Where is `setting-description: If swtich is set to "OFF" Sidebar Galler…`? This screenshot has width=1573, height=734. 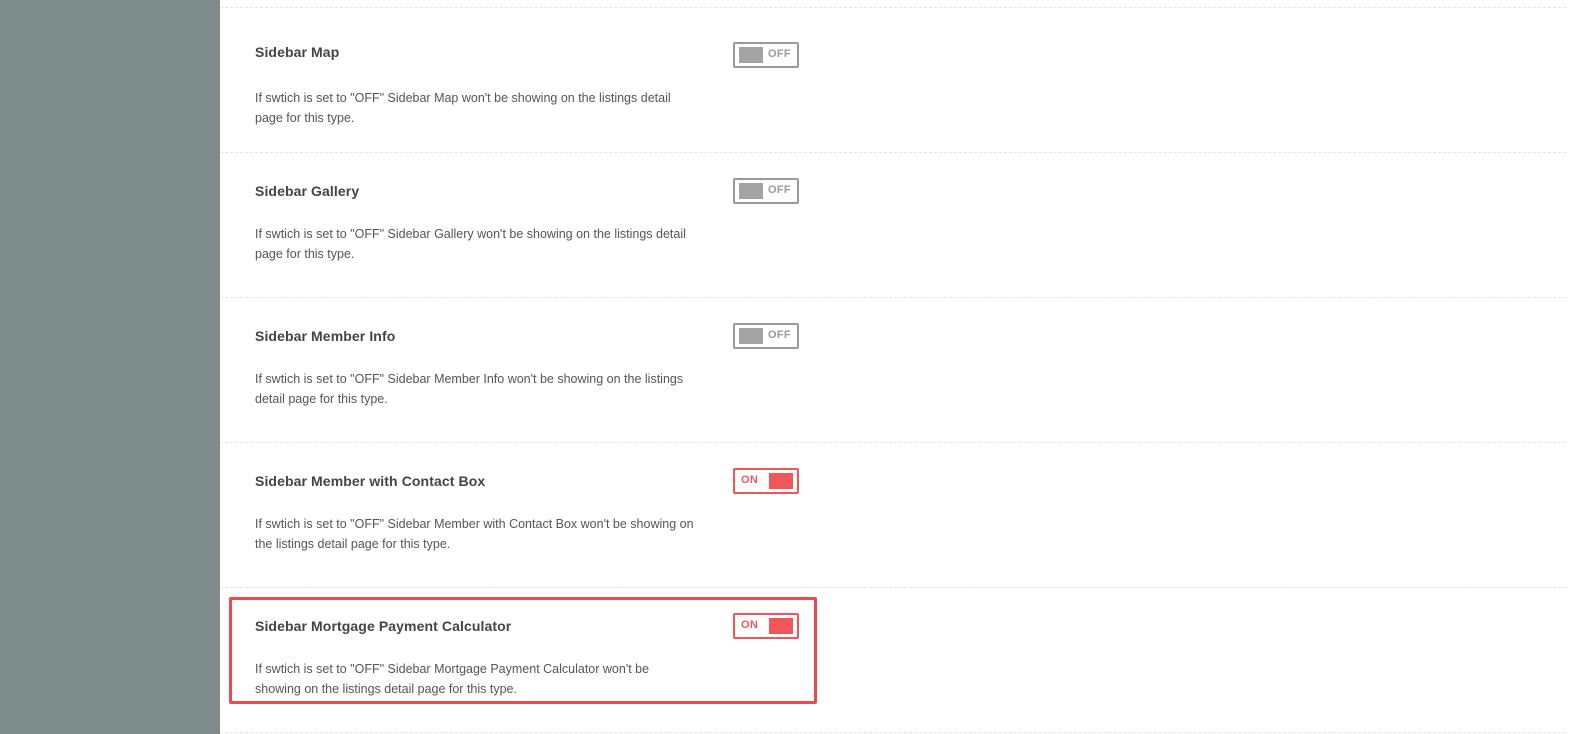
setting-description: If swtich is set to "OFF" Sidebar Galler… is located at coordinates (470, 244).